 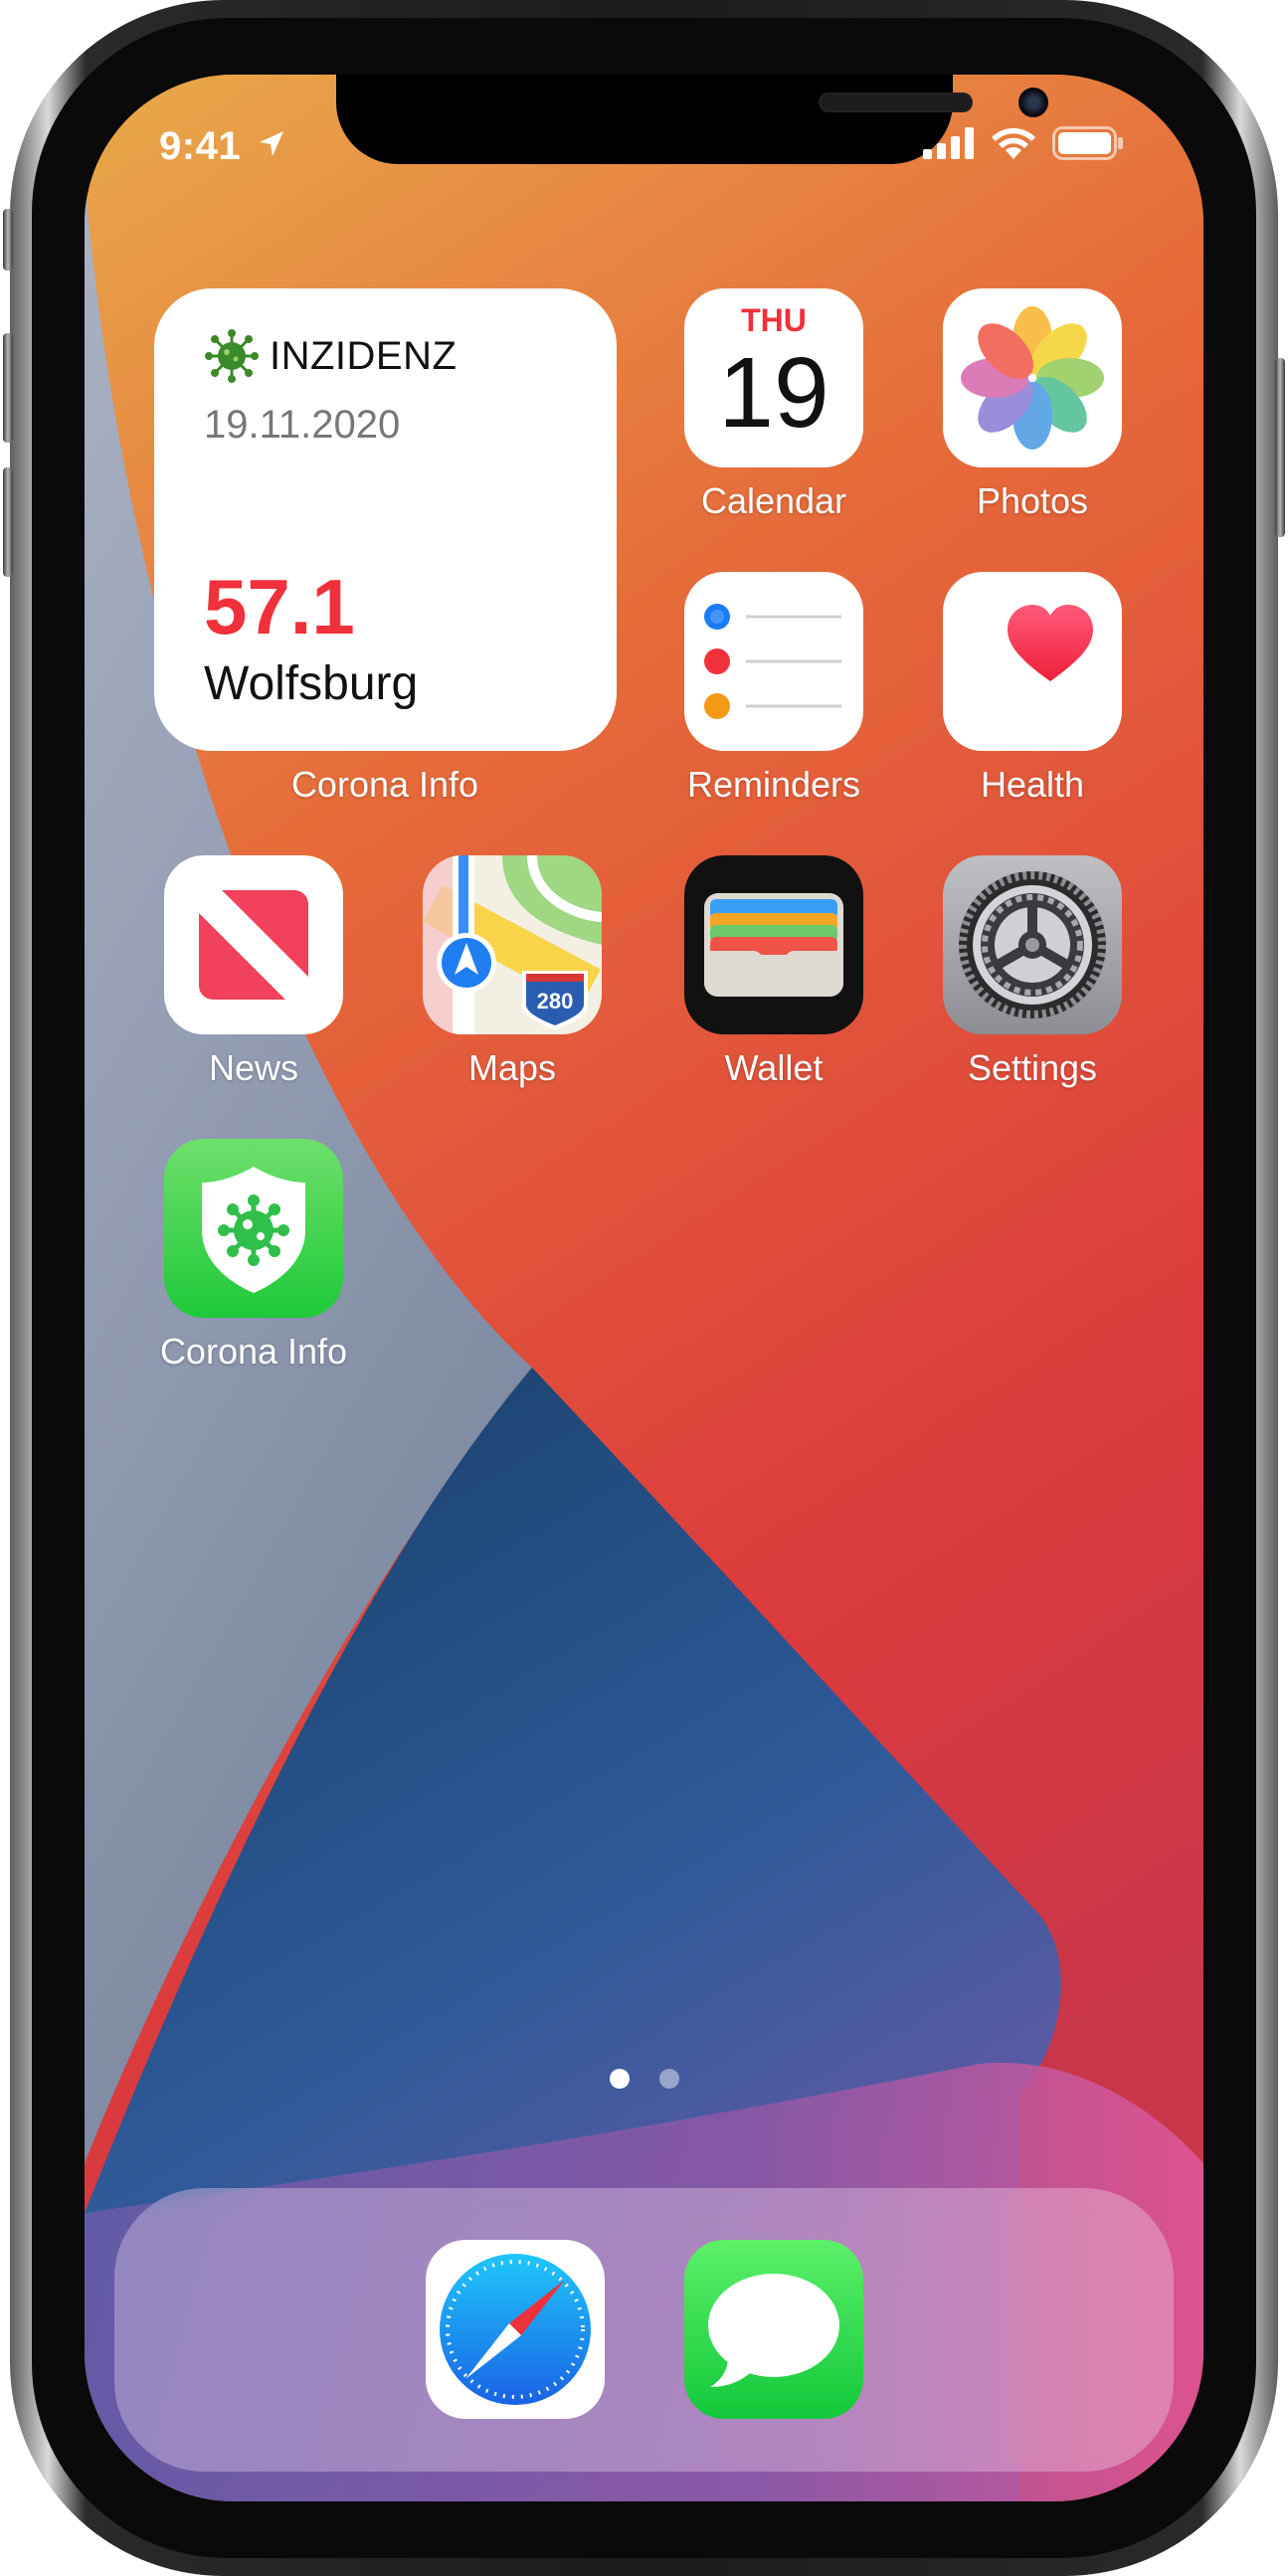 What do you see at coordinates (773, 500) in the screenshot?
I see `calendar-label: Calendar` at bounding box center [773, 500].